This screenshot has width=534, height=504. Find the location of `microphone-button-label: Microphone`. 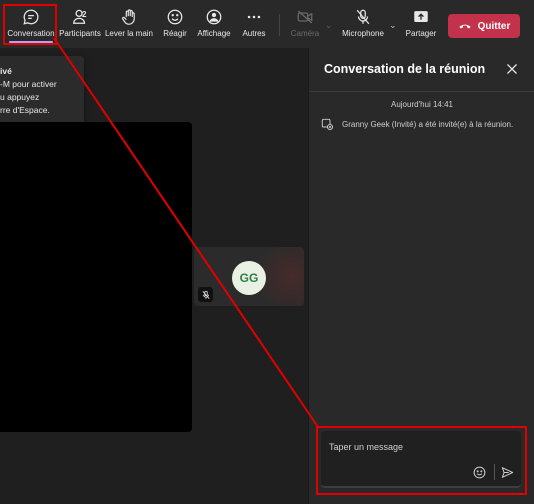

microphone-button-label: Microphone is located at coordinates (363, 33).